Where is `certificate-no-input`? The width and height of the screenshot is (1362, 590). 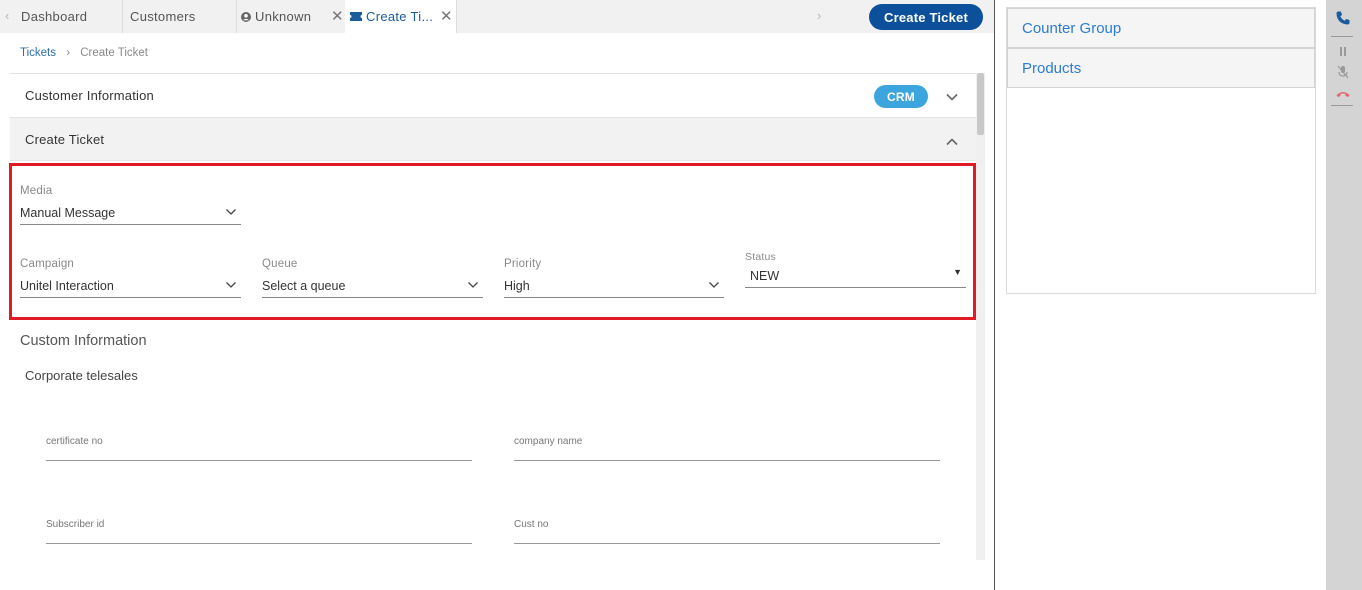
certificate-no-input is located at coordinates (259, 460).